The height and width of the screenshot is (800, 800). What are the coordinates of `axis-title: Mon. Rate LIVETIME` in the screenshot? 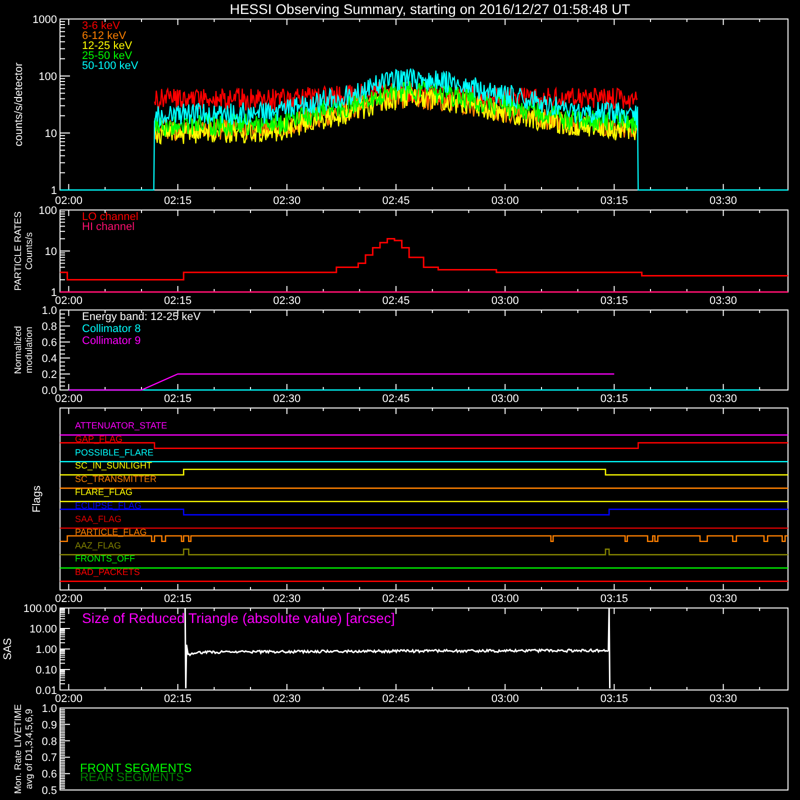 It's located at (18, 749).